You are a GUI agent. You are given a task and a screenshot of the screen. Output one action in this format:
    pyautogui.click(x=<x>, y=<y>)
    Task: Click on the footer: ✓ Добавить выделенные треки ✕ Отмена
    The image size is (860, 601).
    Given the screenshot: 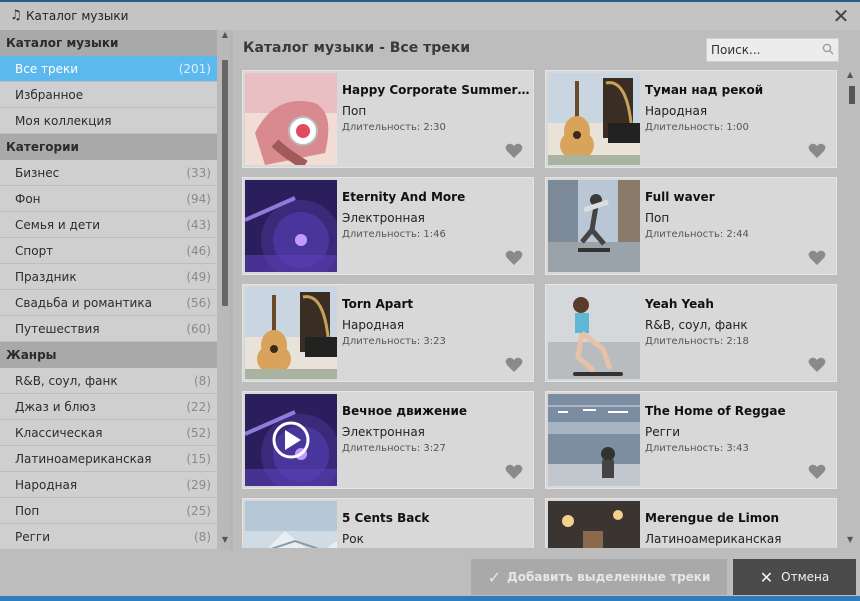 What is the action you would take?
    pyautogui.click(x=430, y=575)
    